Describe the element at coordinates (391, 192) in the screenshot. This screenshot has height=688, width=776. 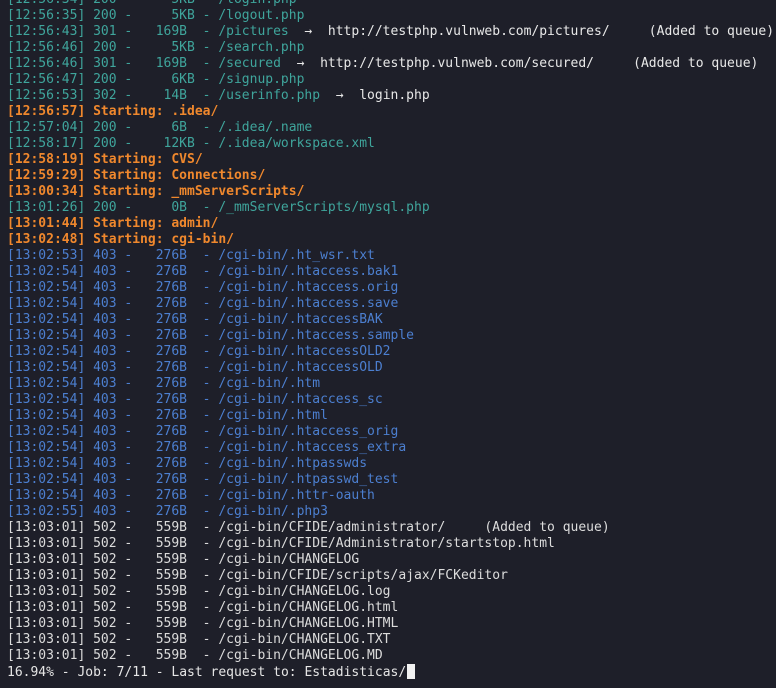
I see `log-line-starting: [13:00:34] Starting: _mmServerScripts/` at that location.